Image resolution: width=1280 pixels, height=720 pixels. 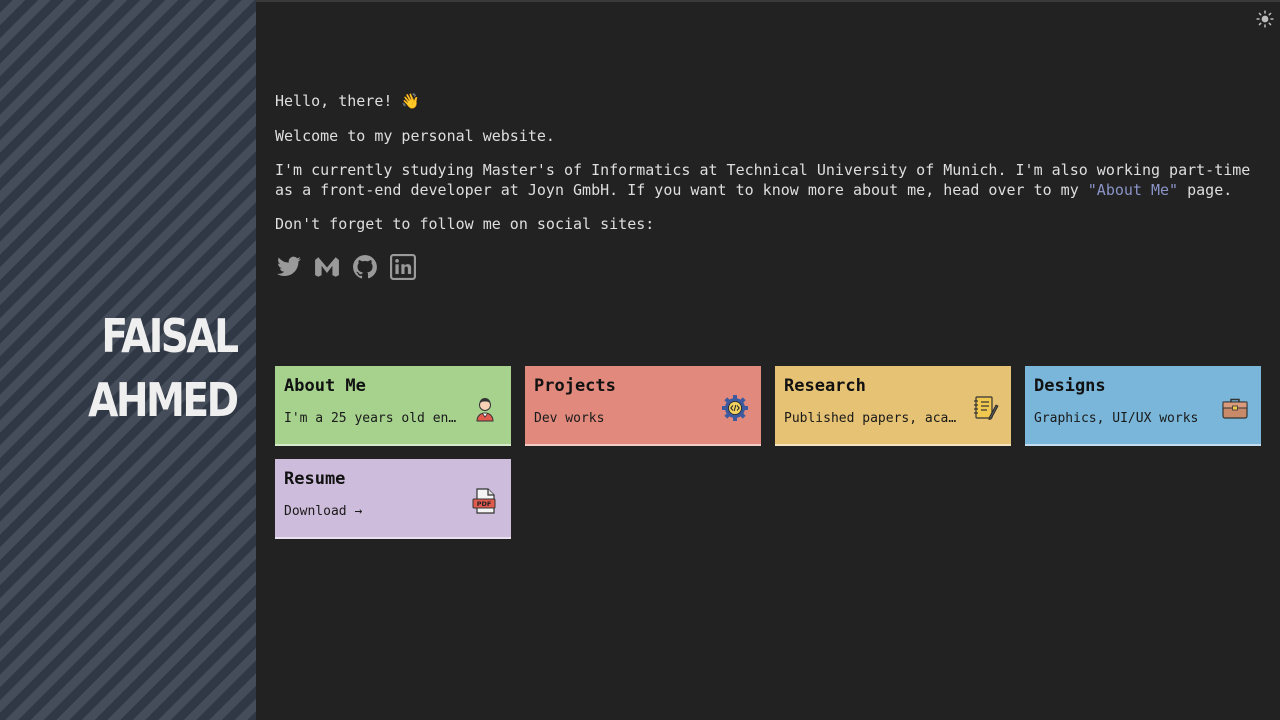 I want to click on last-name: AHMED, so click(x=163, y=400).